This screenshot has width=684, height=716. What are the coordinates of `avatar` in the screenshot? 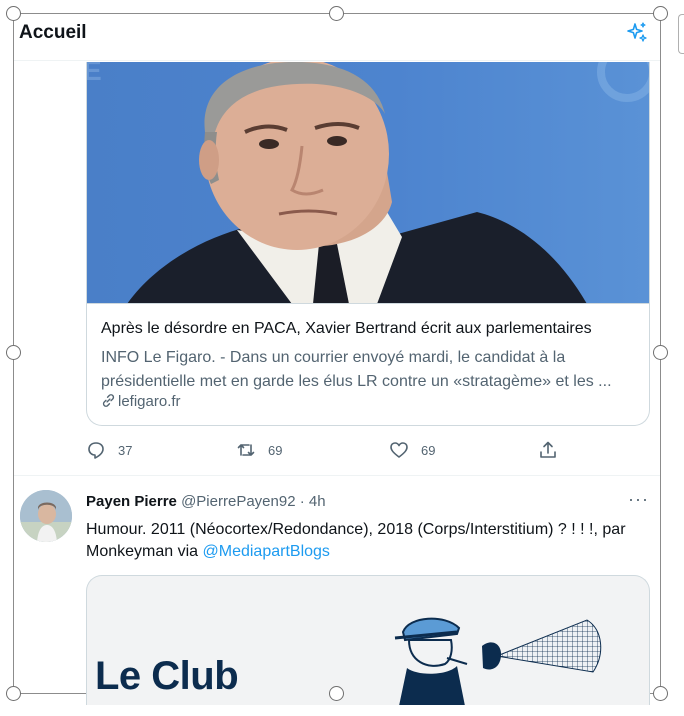 It's located at (46, 516).